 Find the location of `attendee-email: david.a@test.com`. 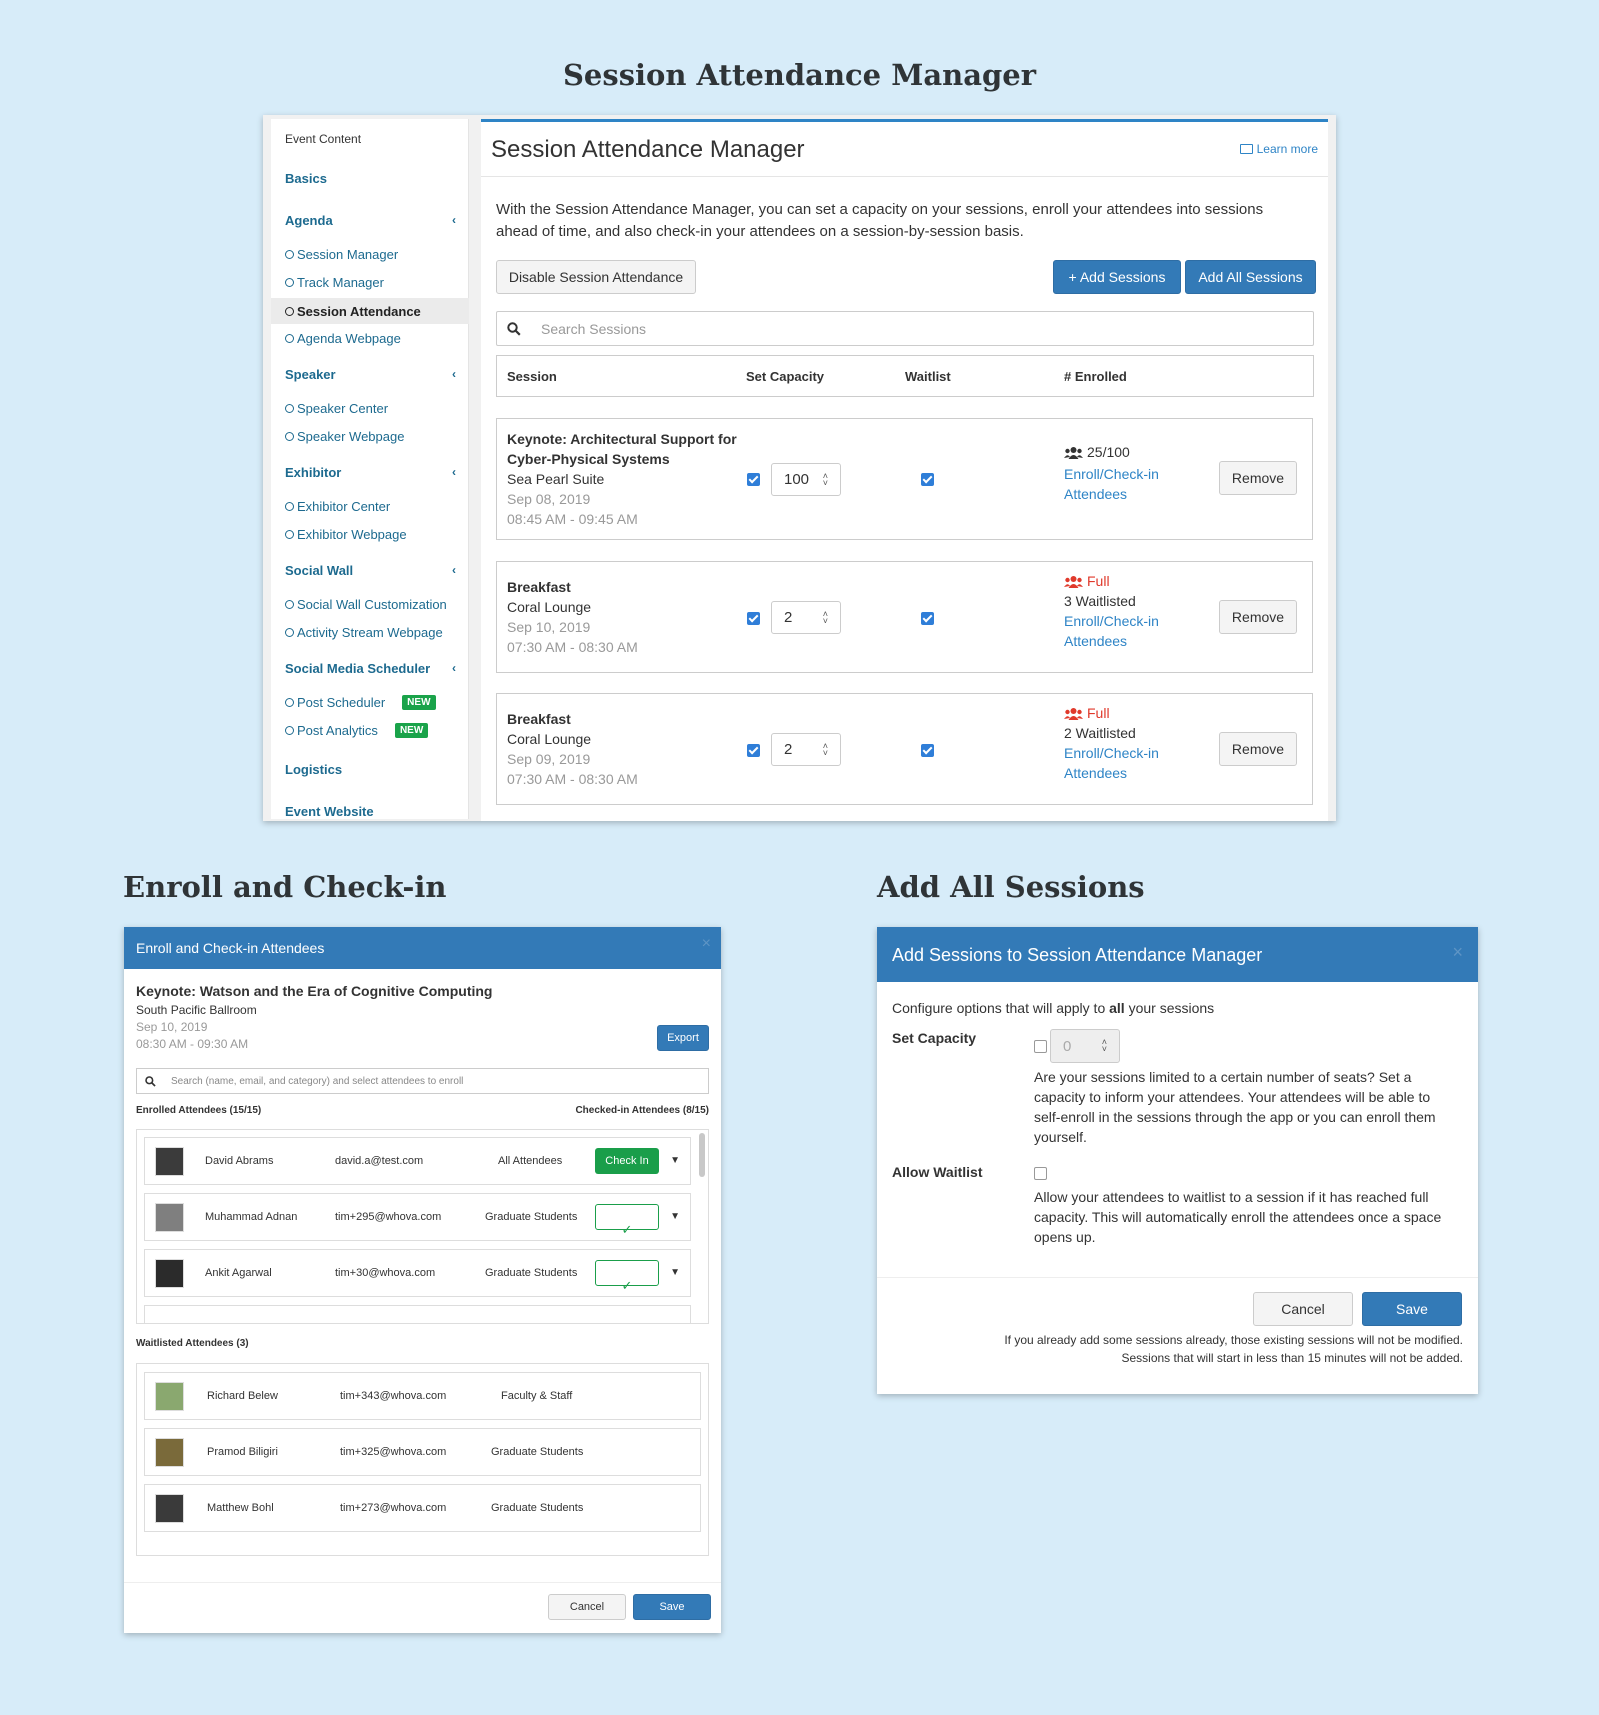

attendee-email: david.a@test.com is located at coordinates (379, 1161).